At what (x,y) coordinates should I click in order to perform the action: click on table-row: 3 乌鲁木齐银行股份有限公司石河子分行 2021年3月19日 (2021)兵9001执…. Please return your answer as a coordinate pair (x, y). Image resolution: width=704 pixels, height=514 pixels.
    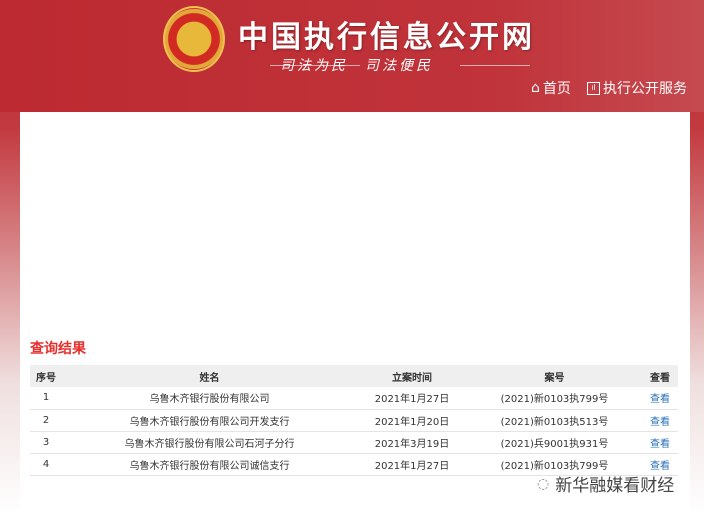
    Looking at the image, I should click on (354, 442).